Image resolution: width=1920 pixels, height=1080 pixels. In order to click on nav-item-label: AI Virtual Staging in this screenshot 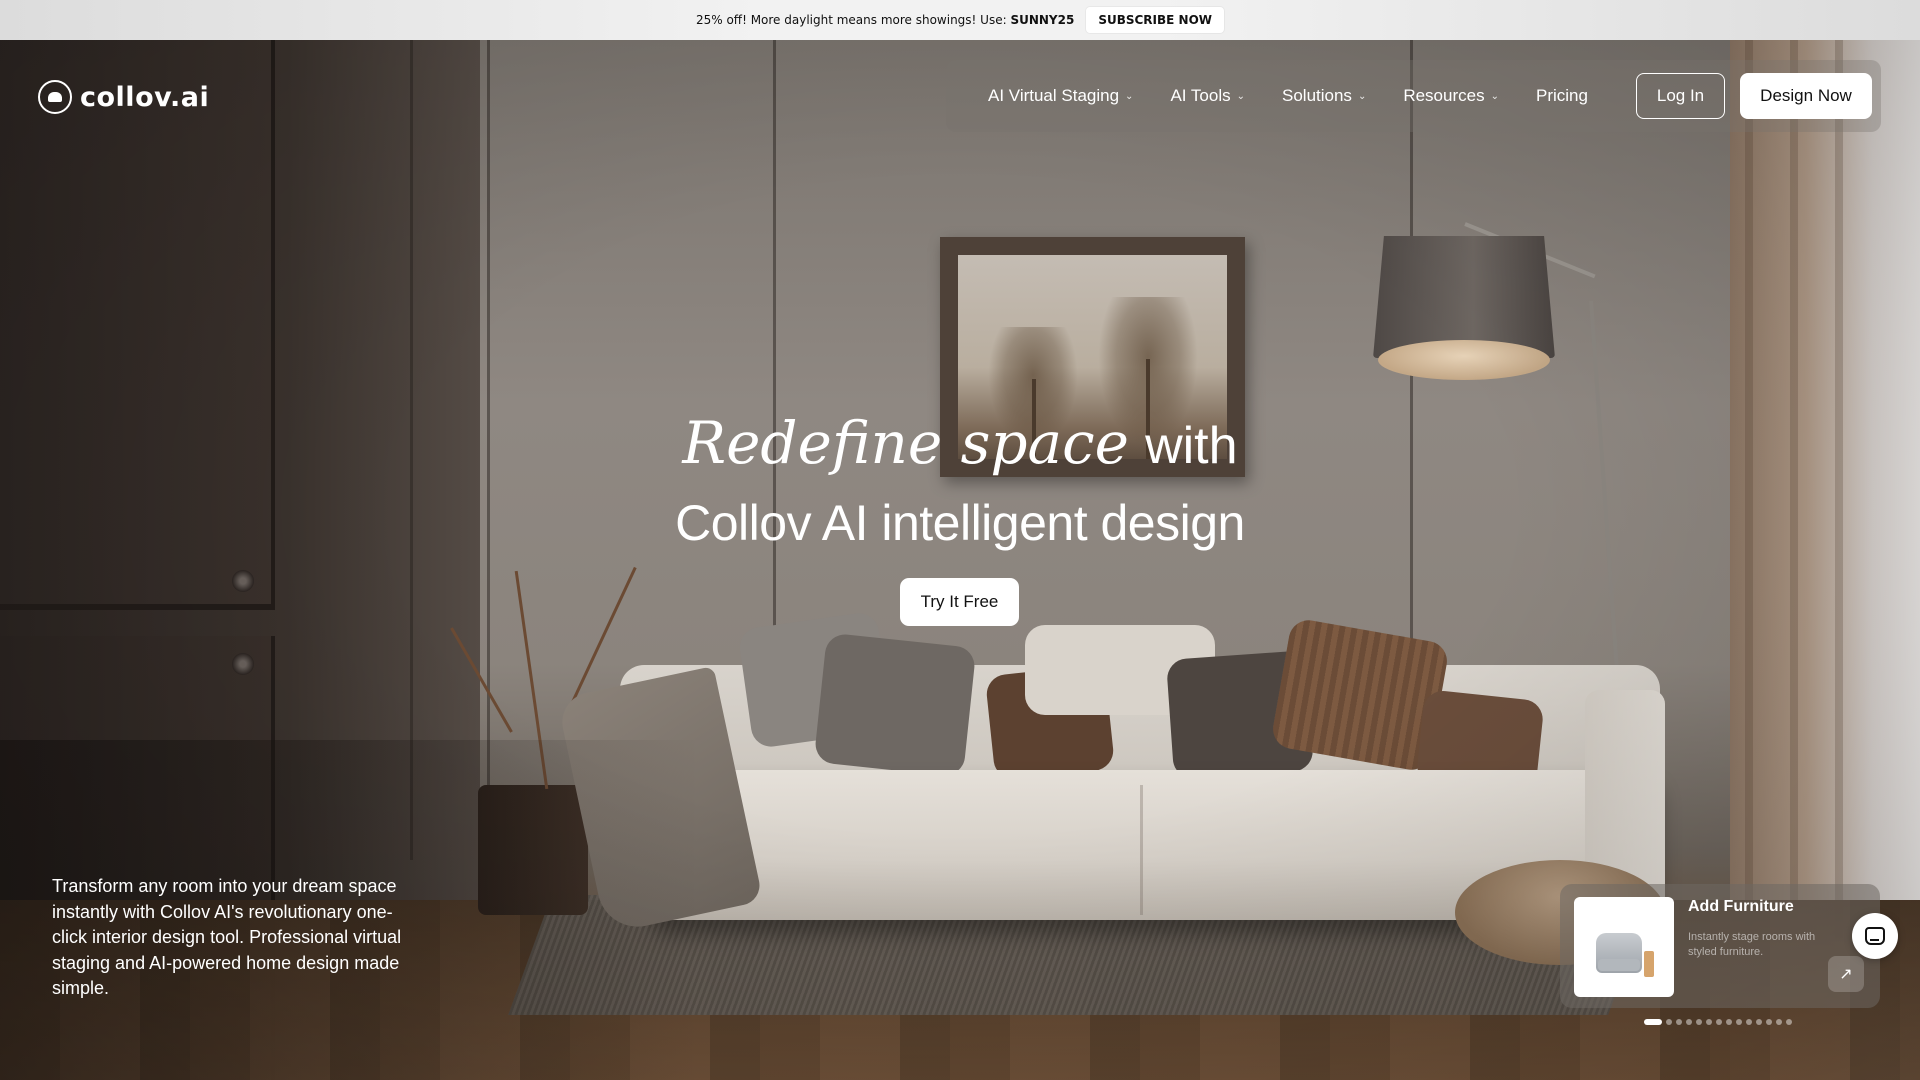, I will do `click(1054, 95)`.